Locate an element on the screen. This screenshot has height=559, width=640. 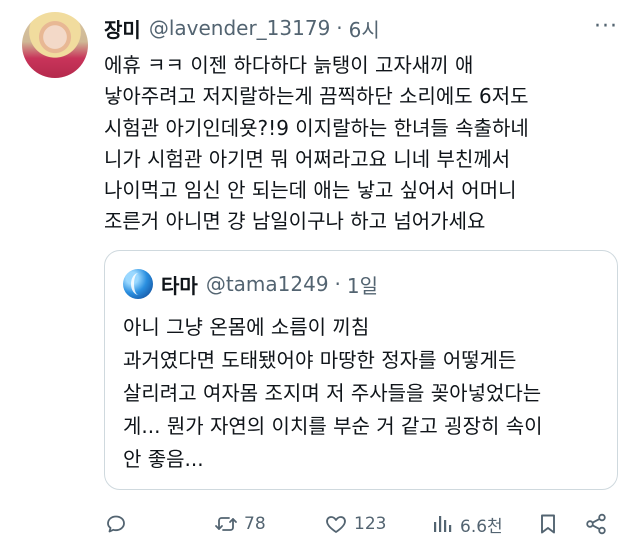
tweet-time: 6시 is located at coordinates (364, 28).